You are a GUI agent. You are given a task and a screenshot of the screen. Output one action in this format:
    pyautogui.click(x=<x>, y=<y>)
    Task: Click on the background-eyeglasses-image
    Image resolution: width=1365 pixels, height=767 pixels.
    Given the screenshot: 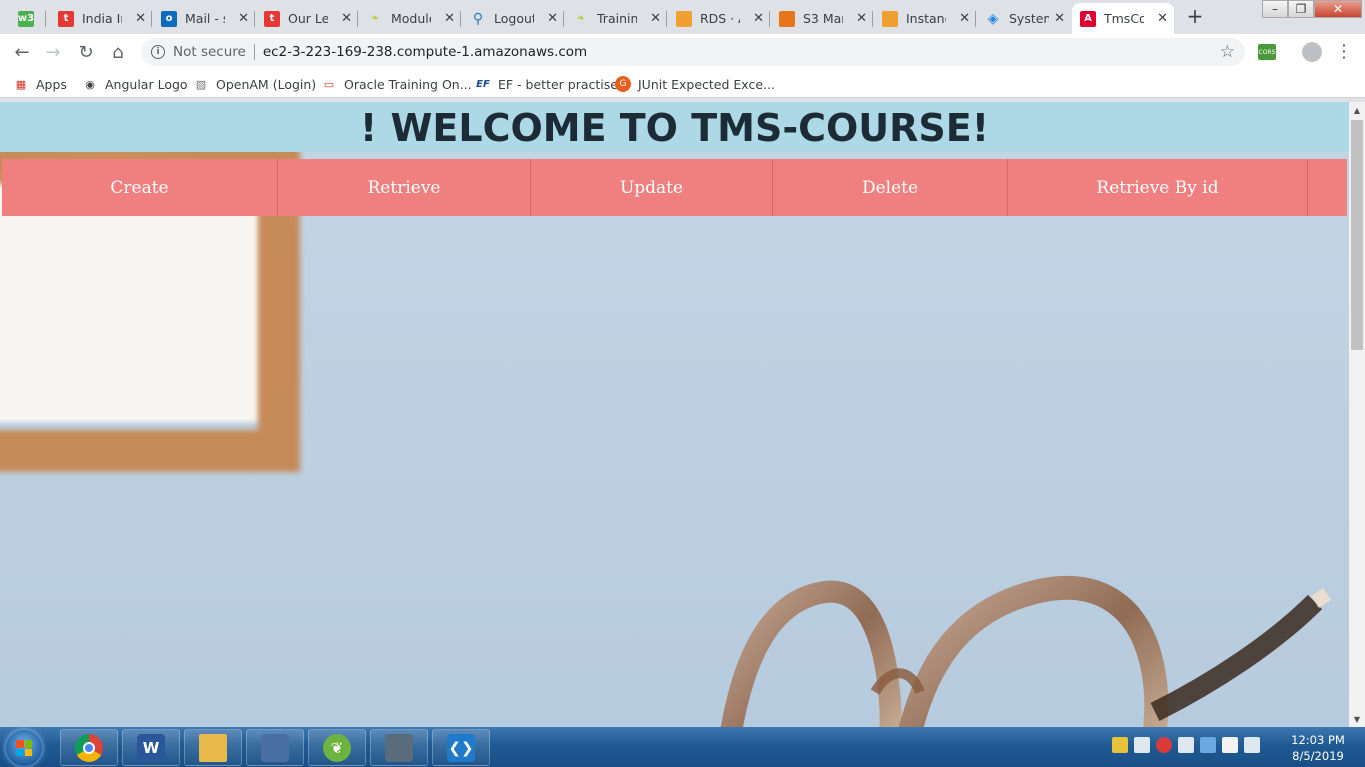 What is the action you would take?
    pyautogui.click(x=1025, y=651)
    